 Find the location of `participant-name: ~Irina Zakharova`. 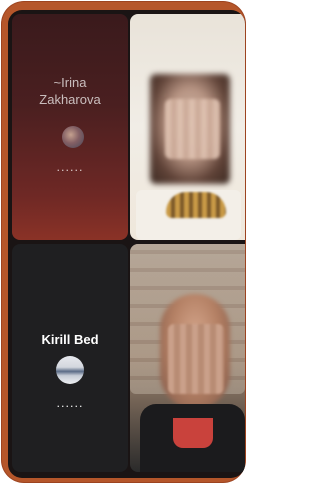

participant-name: ~Irina Zakharova is located at coordinates (70, 91).